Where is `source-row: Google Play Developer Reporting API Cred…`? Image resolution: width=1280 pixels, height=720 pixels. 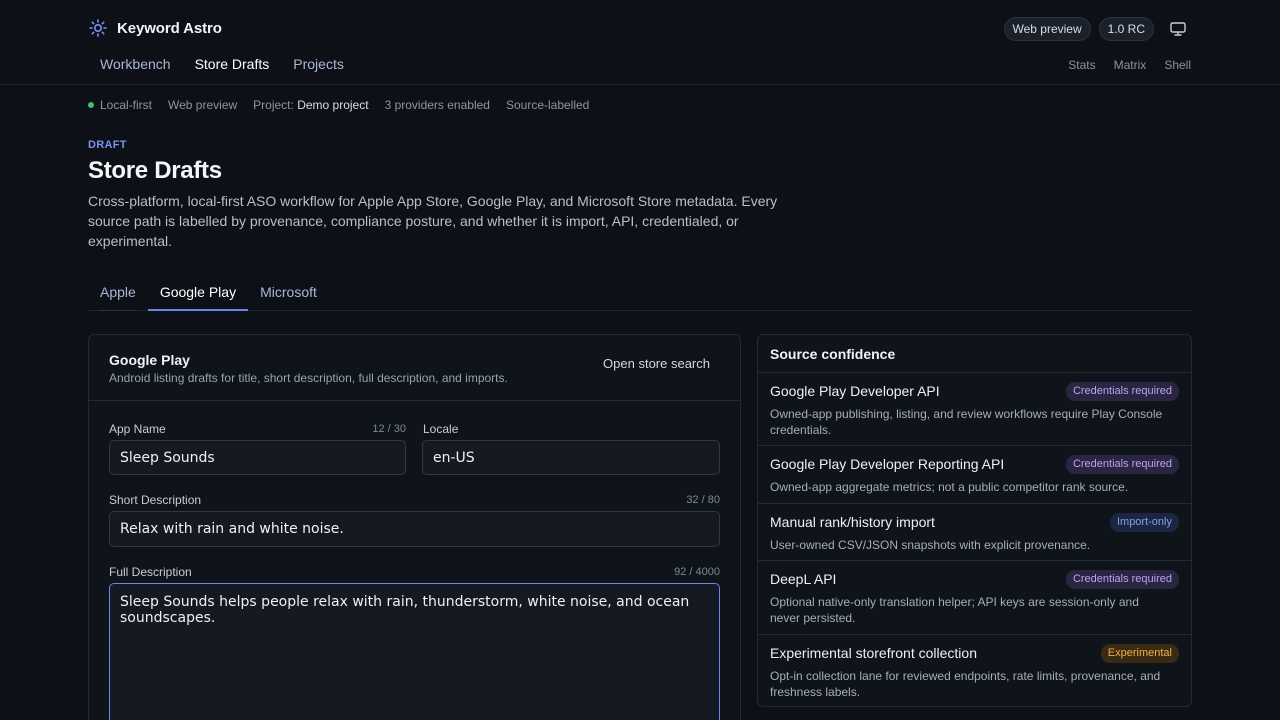 source-row: Google Play Developer Reporting API Cred… is located at coordinates (974, 475).